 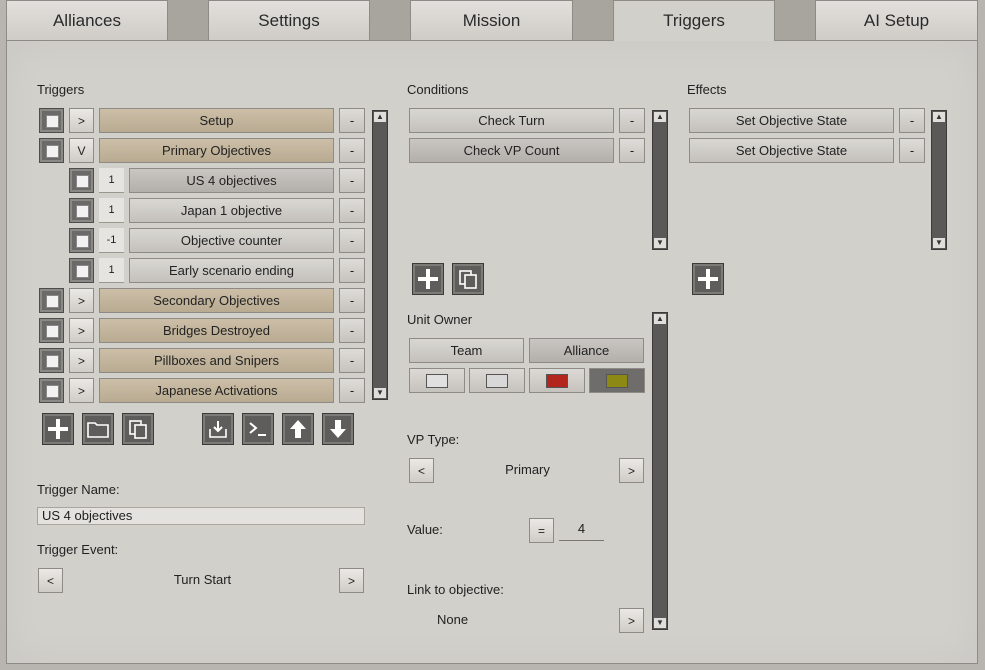 I want to click on triggers-scrollbar: ▲ ▼, so click(x=380, y=255).